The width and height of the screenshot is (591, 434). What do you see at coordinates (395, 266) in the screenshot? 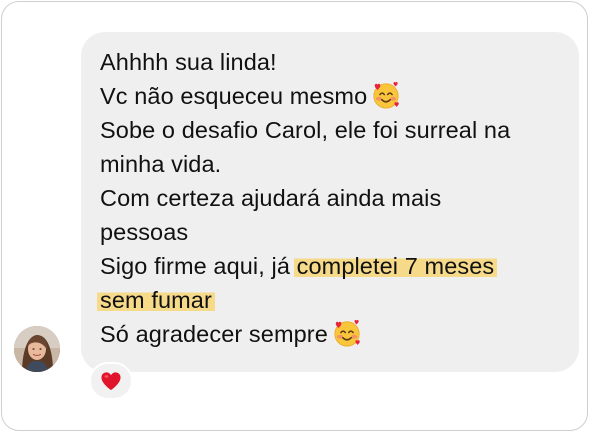
I see `highlighted-text: completei 7 meses` at bounding box center [395, 266].